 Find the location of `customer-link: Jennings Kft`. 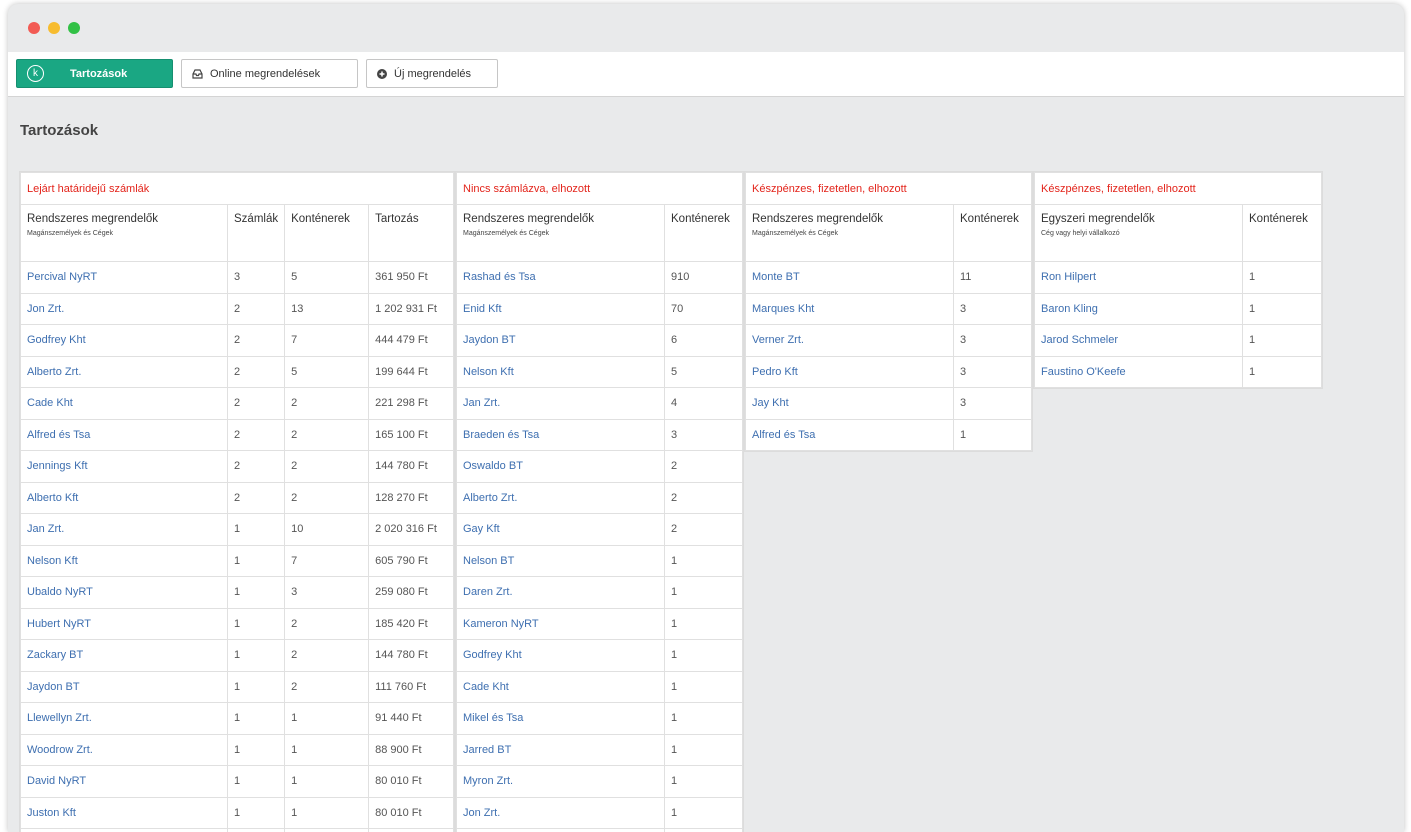

customer-link: Jennings Kft is located at coordinates (124, 466).